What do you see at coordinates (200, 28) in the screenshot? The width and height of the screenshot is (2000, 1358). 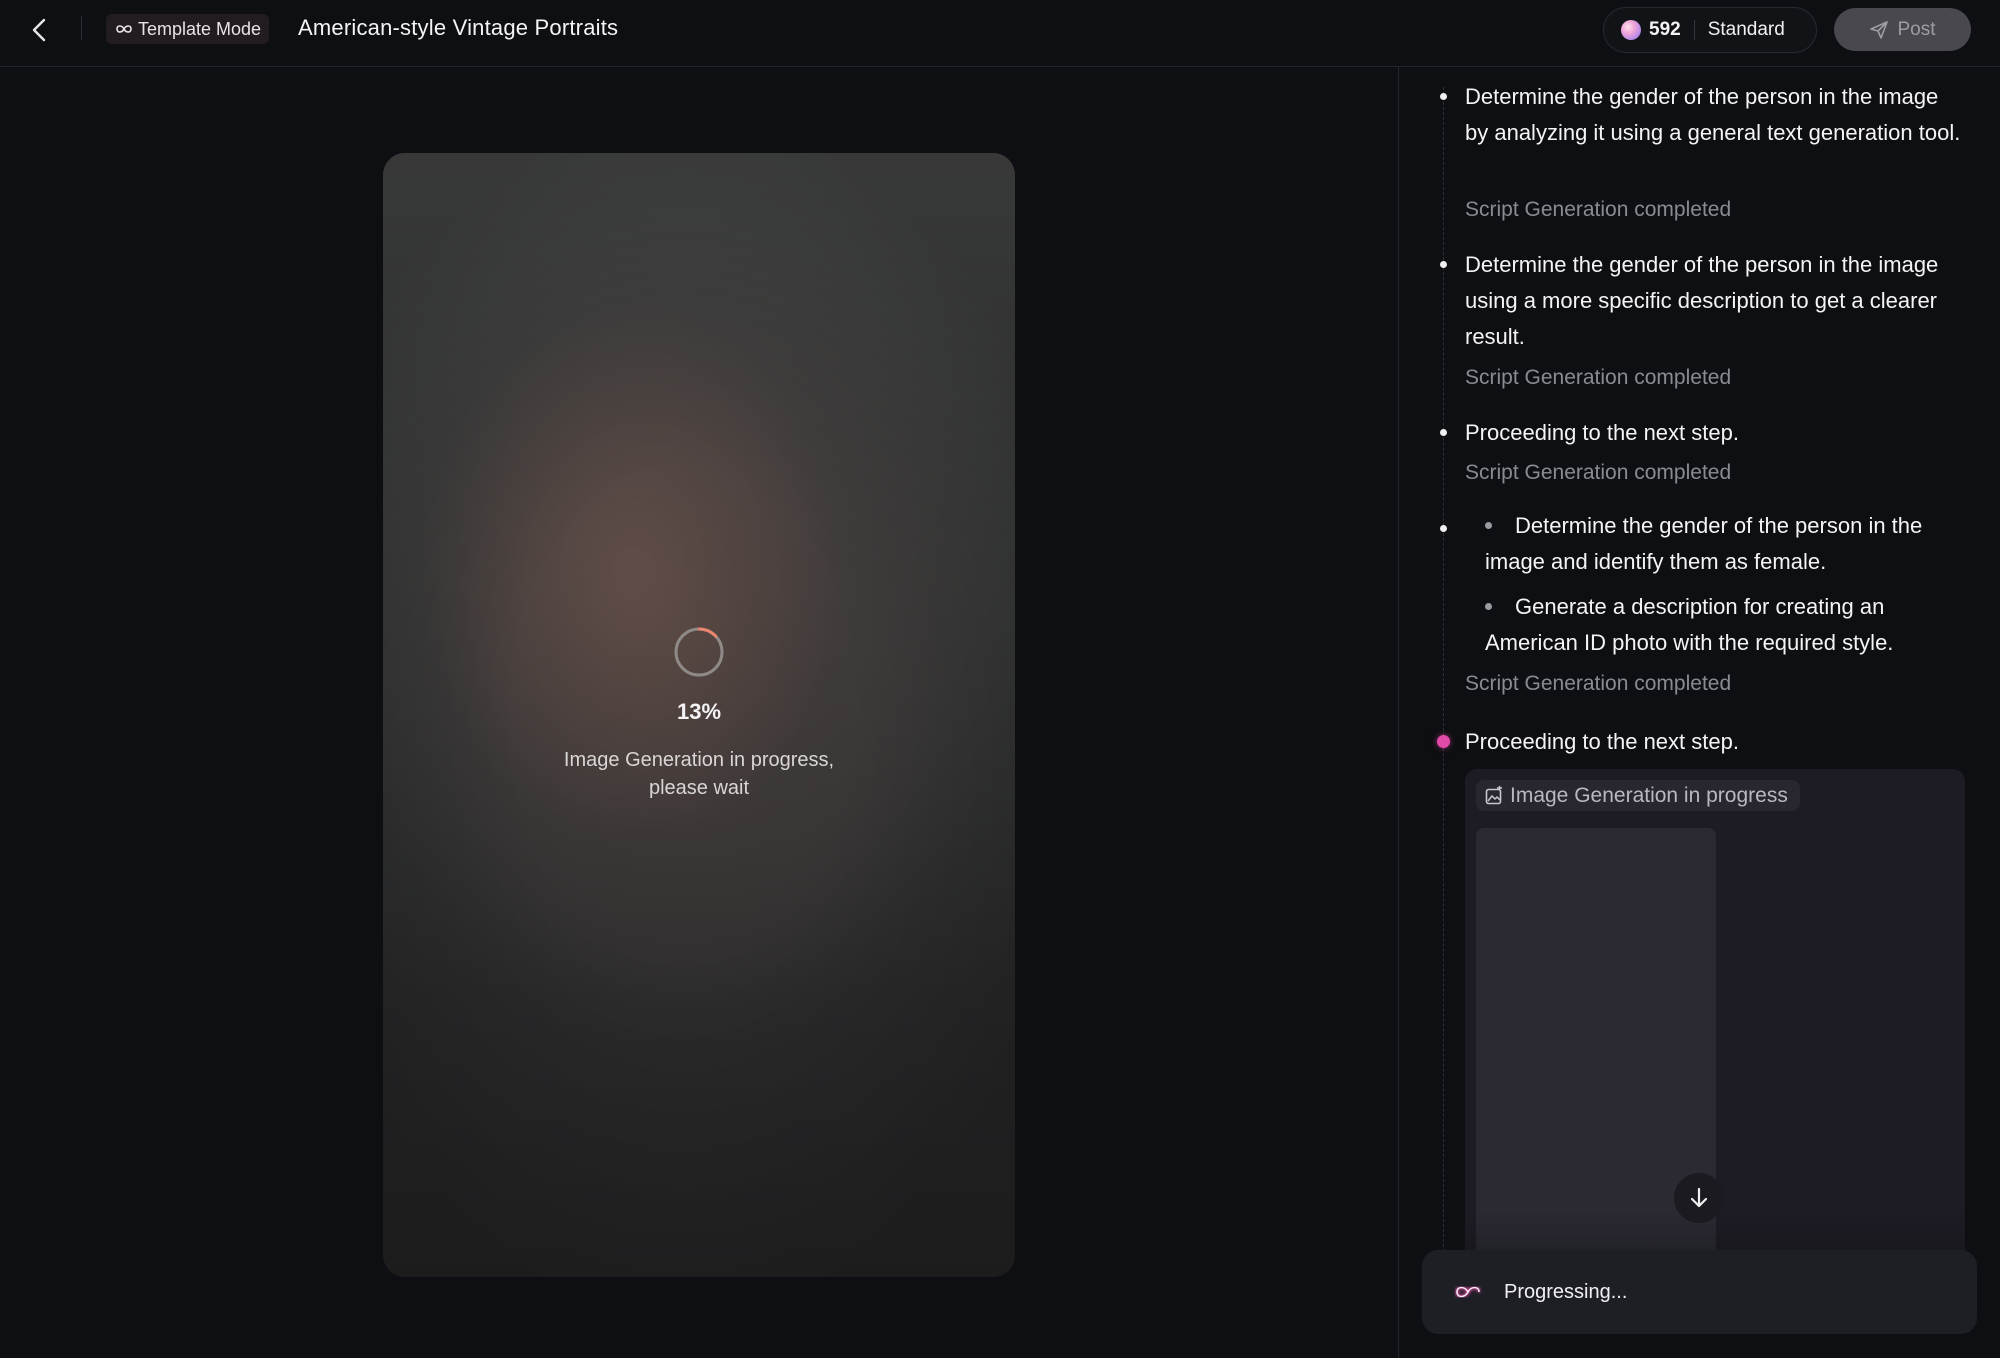 I see `template-mode-label: Template Mode` at bounding box center [200, 28].